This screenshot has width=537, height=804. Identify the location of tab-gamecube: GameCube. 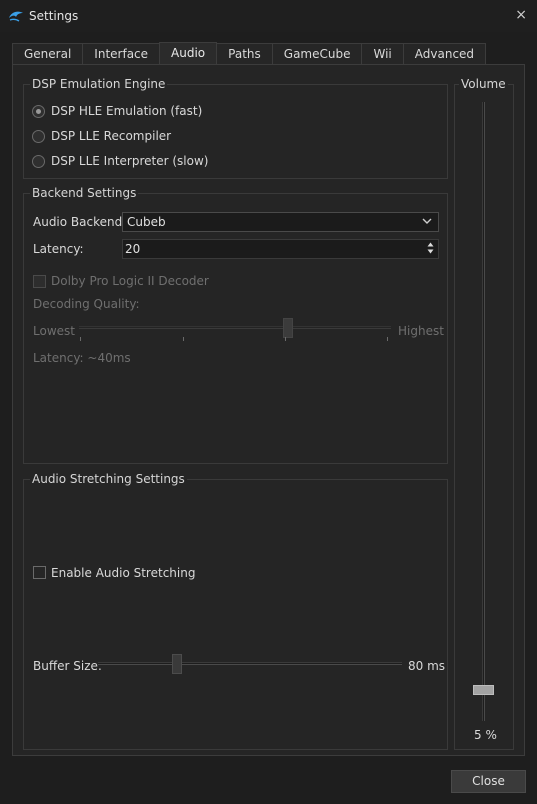
(317, 53).